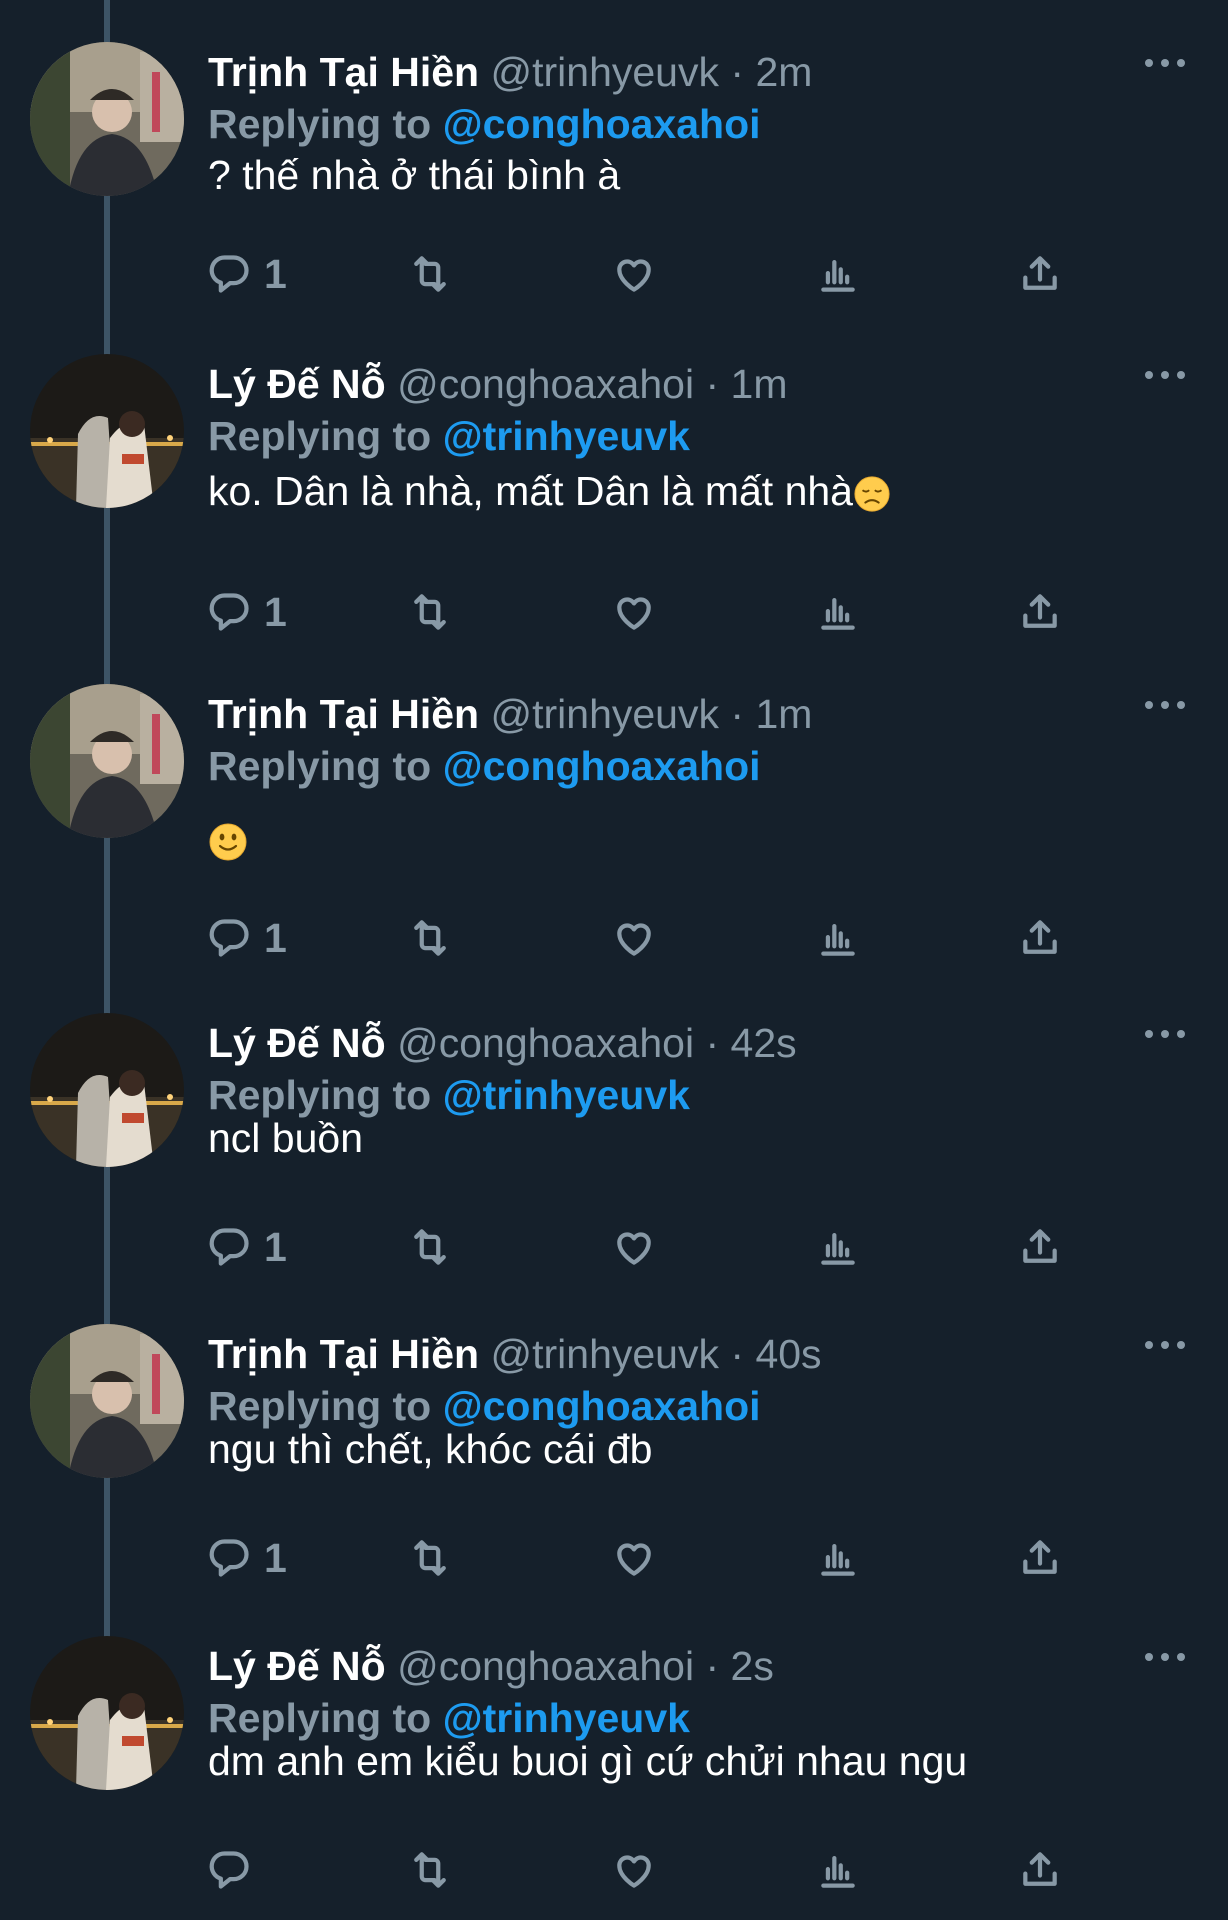 This screenshot has width=1228, height=1920. I want to click on tweet-text: ngu thì chết, khóc cái đb, so click(430, 1449).